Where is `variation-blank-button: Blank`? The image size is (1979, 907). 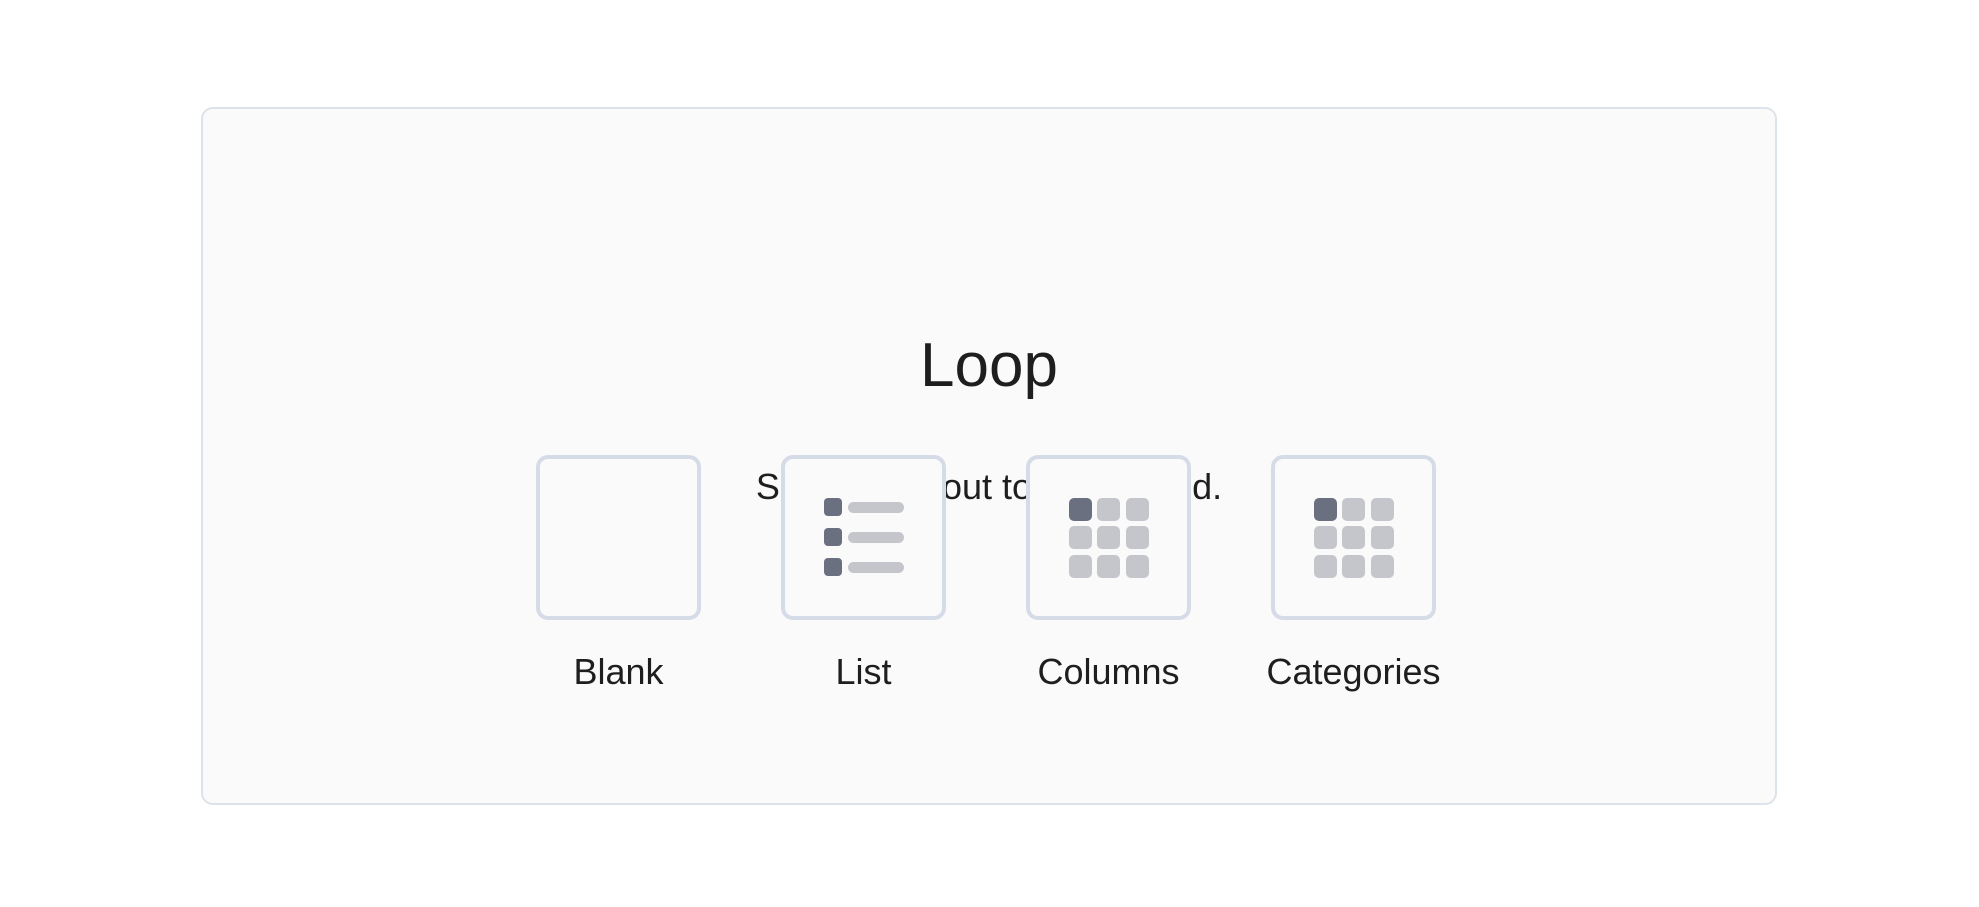 variation-blank-button: Blank is located at coordinates (618, 574).